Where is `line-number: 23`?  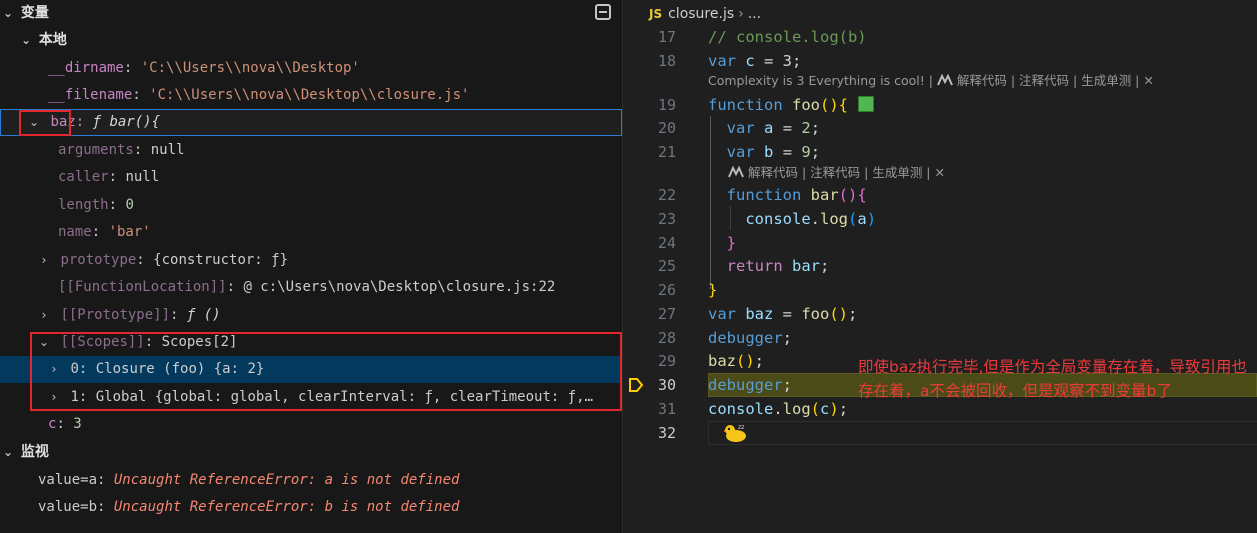 line-number: 23 is located at coordinates (666, 219).